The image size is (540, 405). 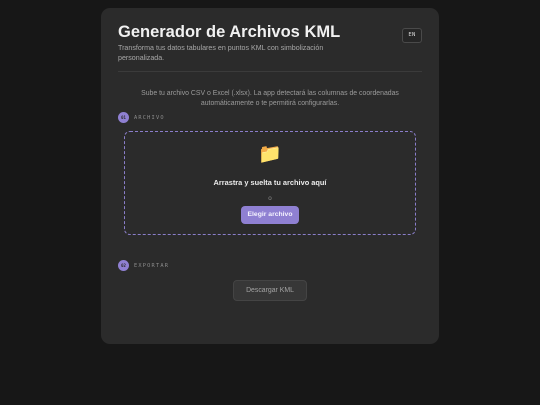 I want to click on header-divider, so click(x=270, y=71).